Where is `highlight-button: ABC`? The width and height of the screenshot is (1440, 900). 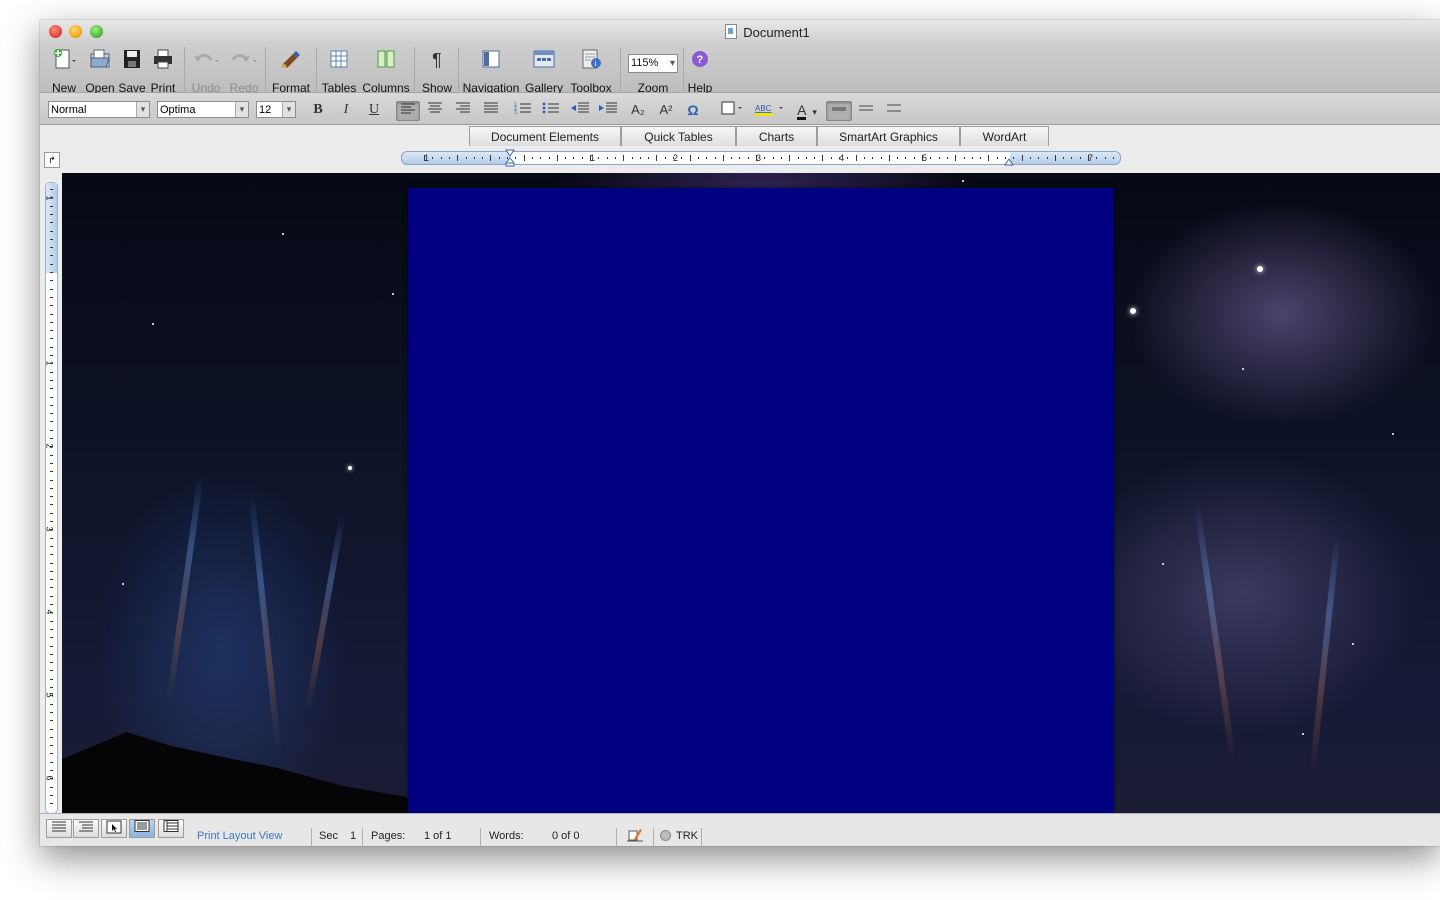
highlight-button: ABC is located at coordinates (769, 110).